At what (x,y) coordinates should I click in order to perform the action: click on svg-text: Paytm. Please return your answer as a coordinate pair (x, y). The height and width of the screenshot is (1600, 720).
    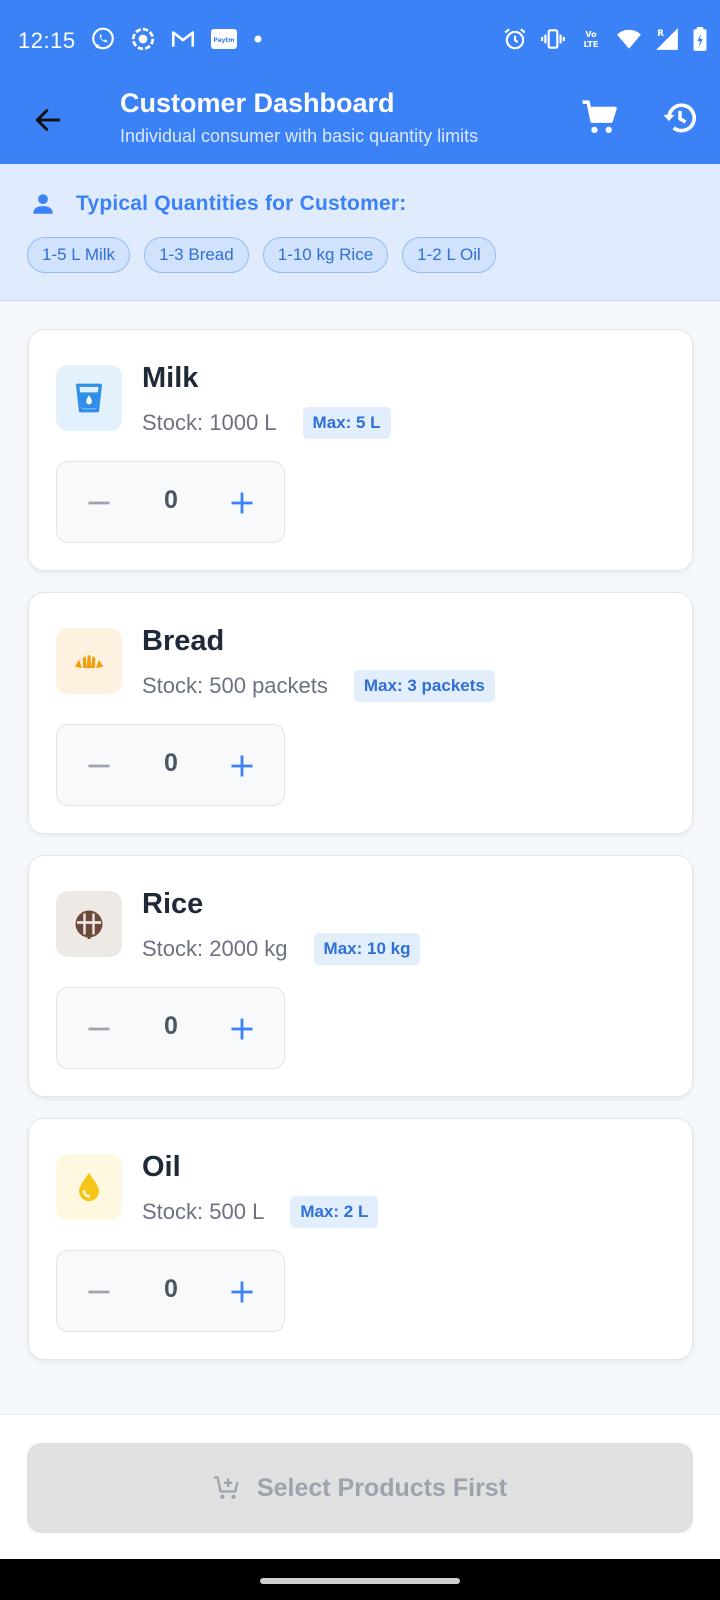
    Looking at the image, I should click on (223, 40).